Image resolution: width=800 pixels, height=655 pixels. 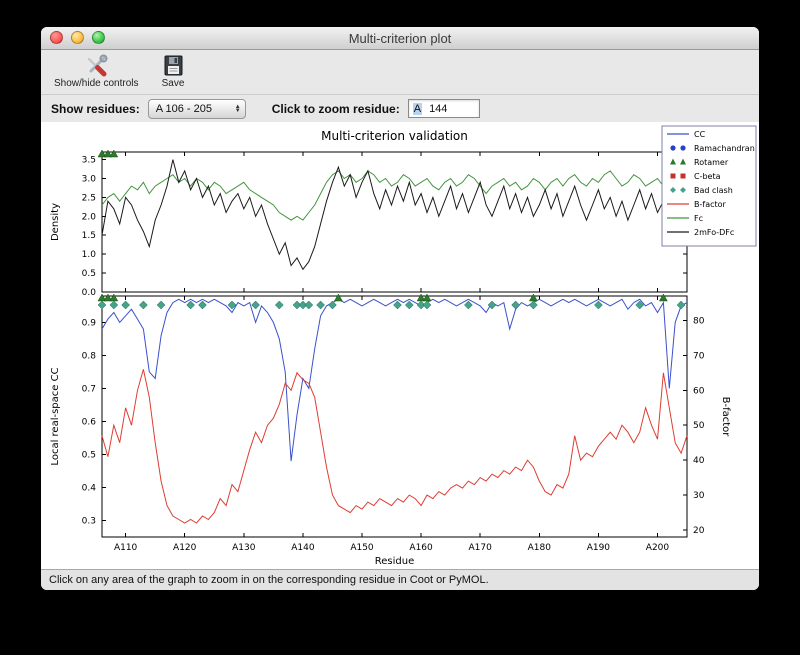 What do you see at coordinates (699, 531) in the screenshot?
I see `svg-text: 20` at bounding box center [699, 531].